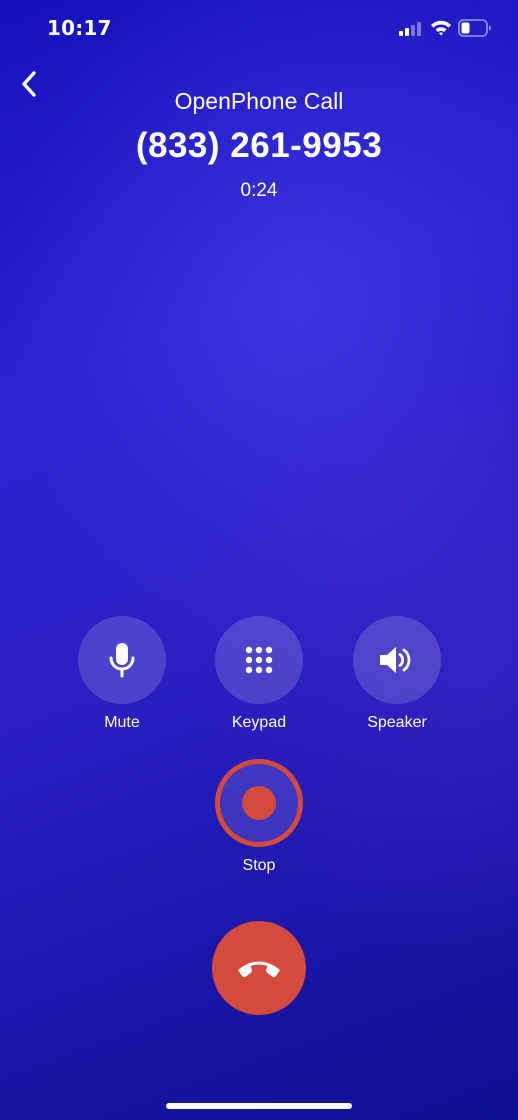  Describe the element at coordinates (410, 29) in the screenshot. I see `signal-icon` at that location.